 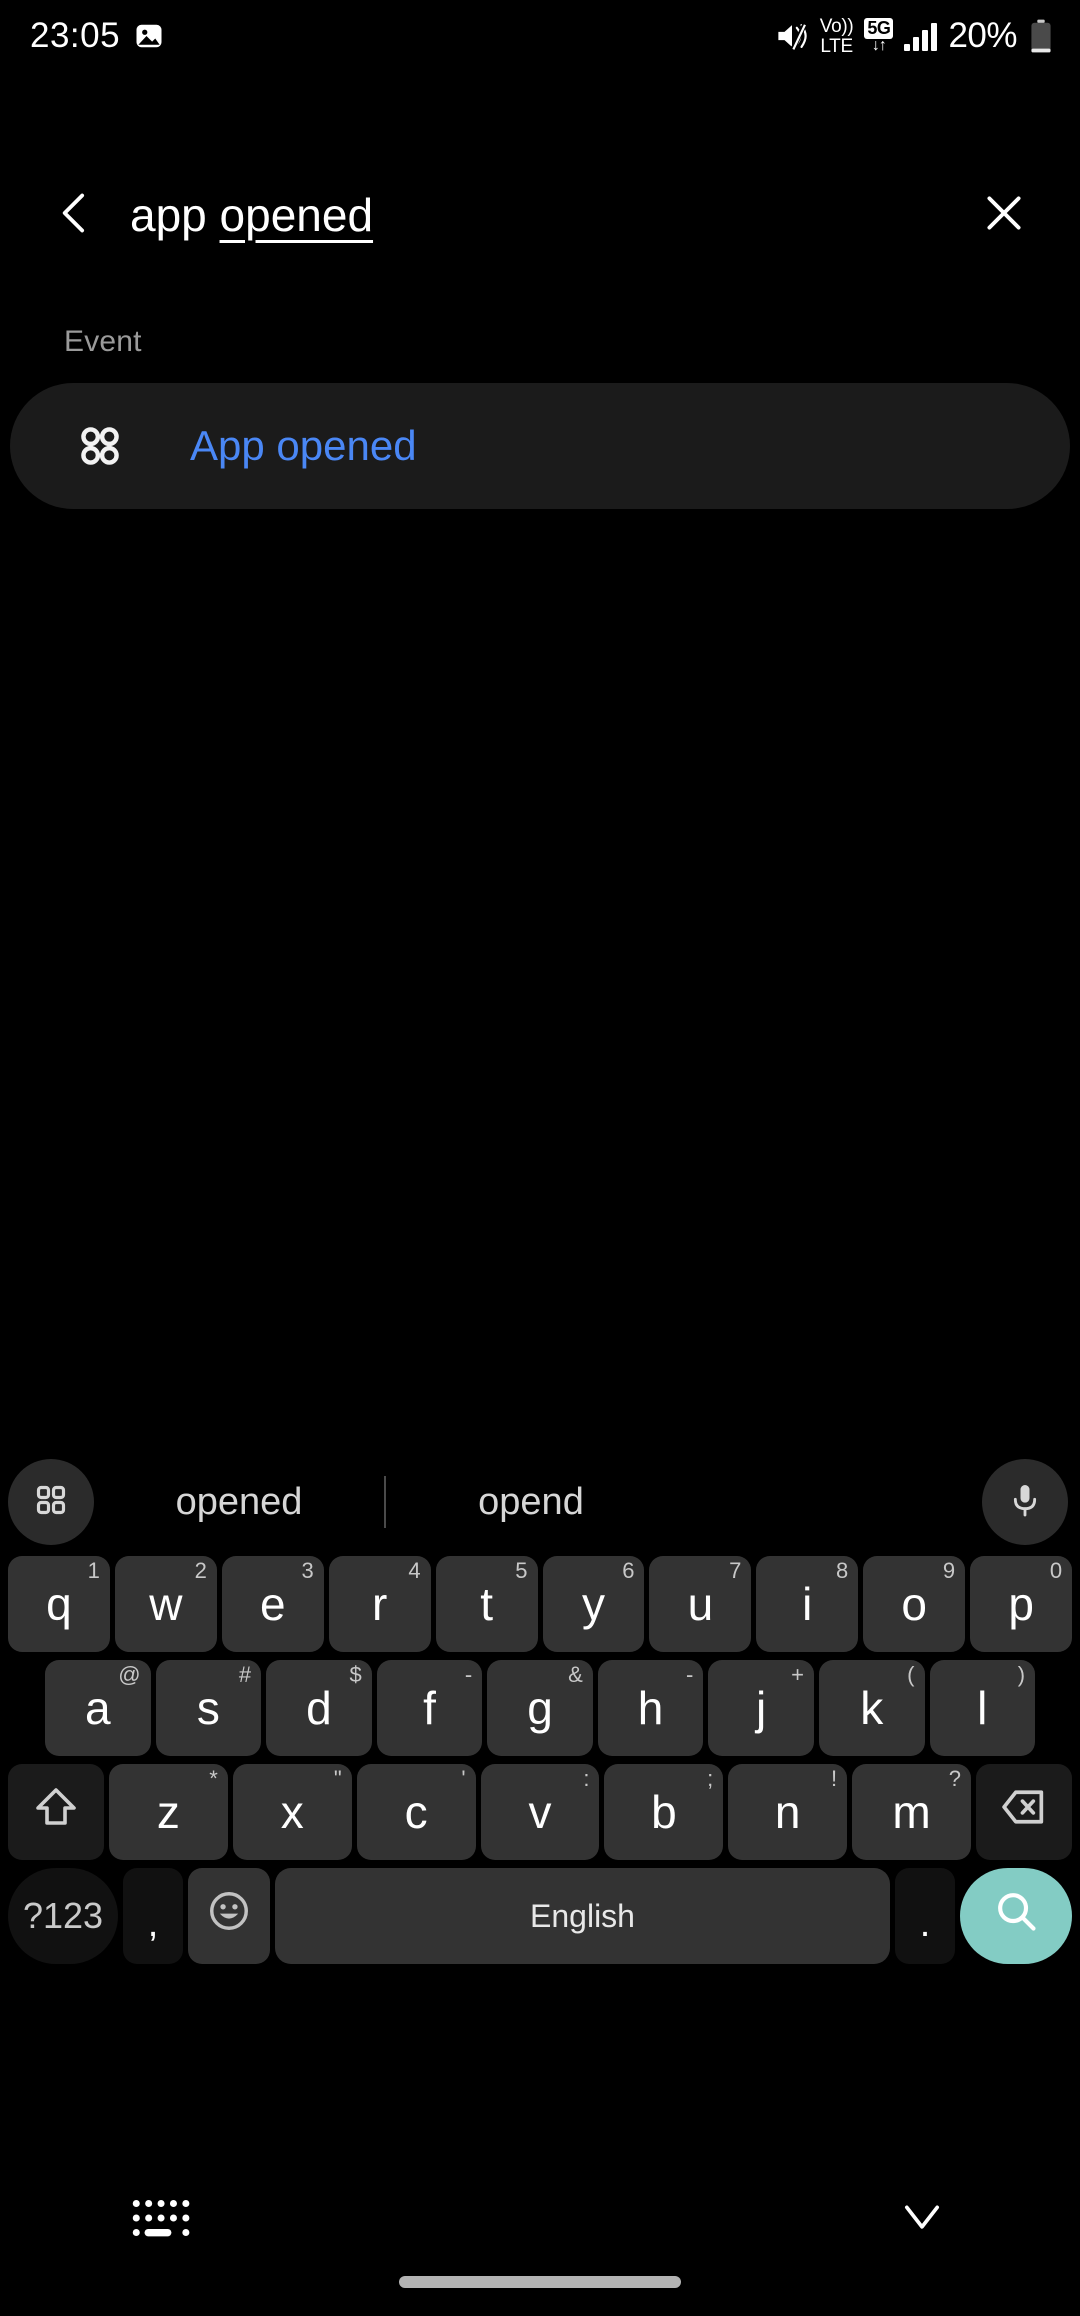 I want to click on key-l: ) l, so click(x=982, y=1708).